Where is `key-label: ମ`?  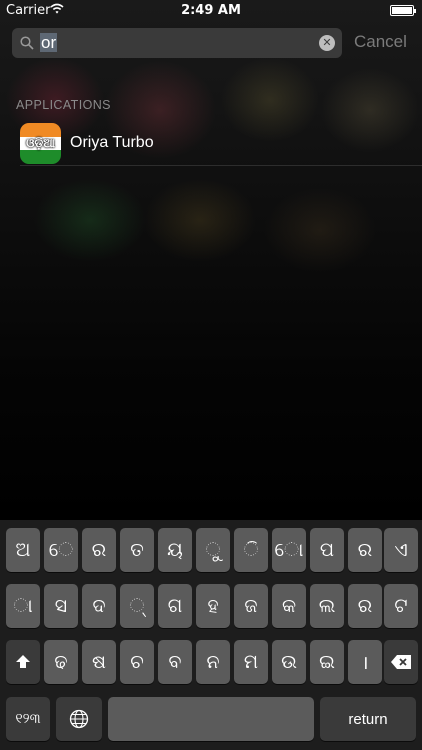
key-label: ମ is located at coordinates (251, 662).